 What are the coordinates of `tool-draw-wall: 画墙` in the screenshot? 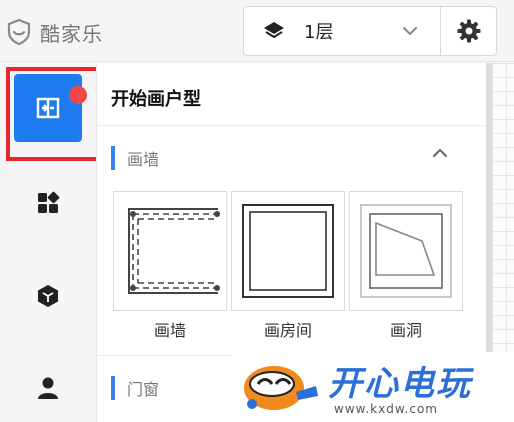 It's located at (170, 266).